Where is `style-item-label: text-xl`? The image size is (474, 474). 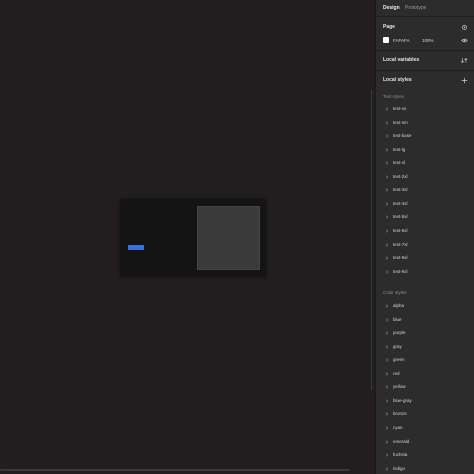 style-item-label: text-xl is located at coordinates (399, 163).